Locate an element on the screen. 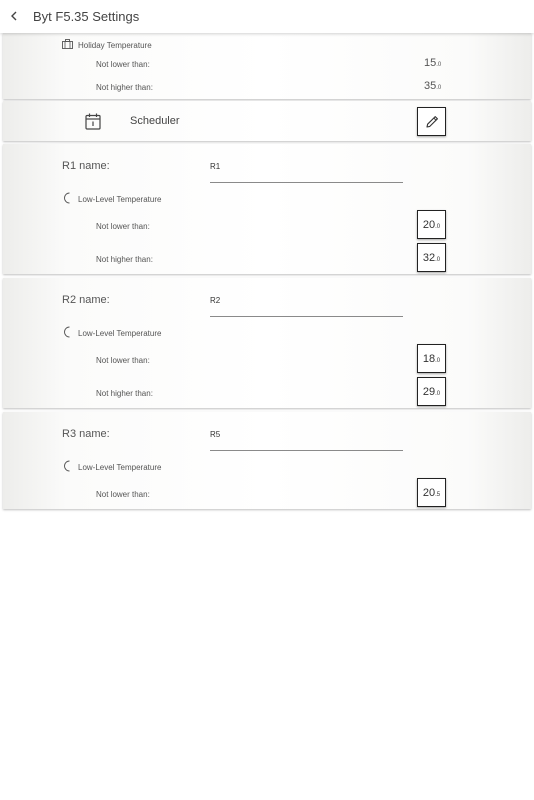  room-name-label: R1 name: is located at coordinates (86, 166).